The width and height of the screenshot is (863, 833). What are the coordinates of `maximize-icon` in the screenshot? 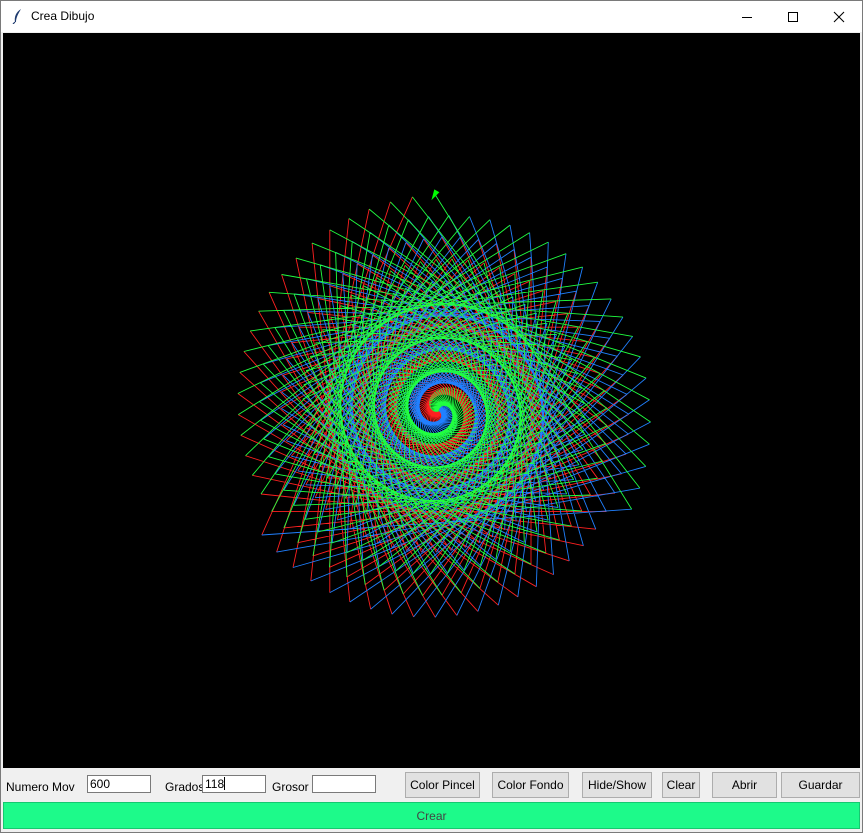 It's located at (793, 16).